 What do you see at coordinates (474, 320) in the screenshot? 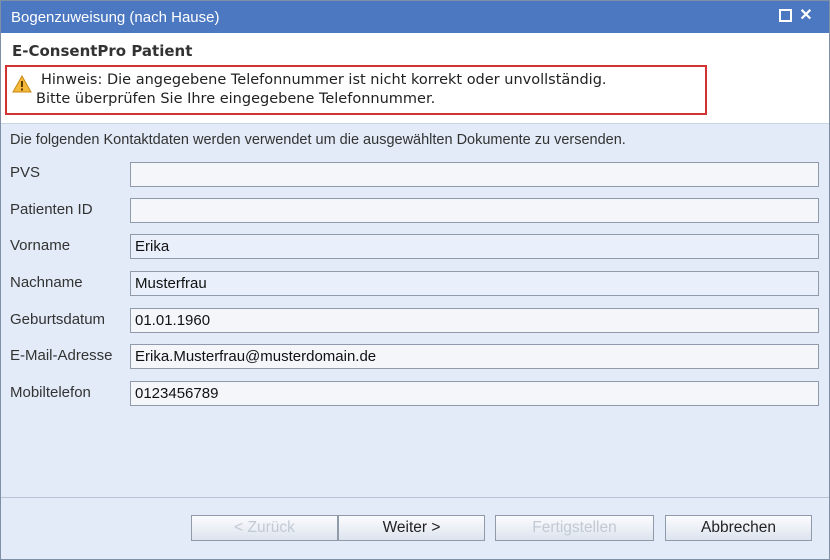
I see `birthdate-field` at bounding box center [474, 320].